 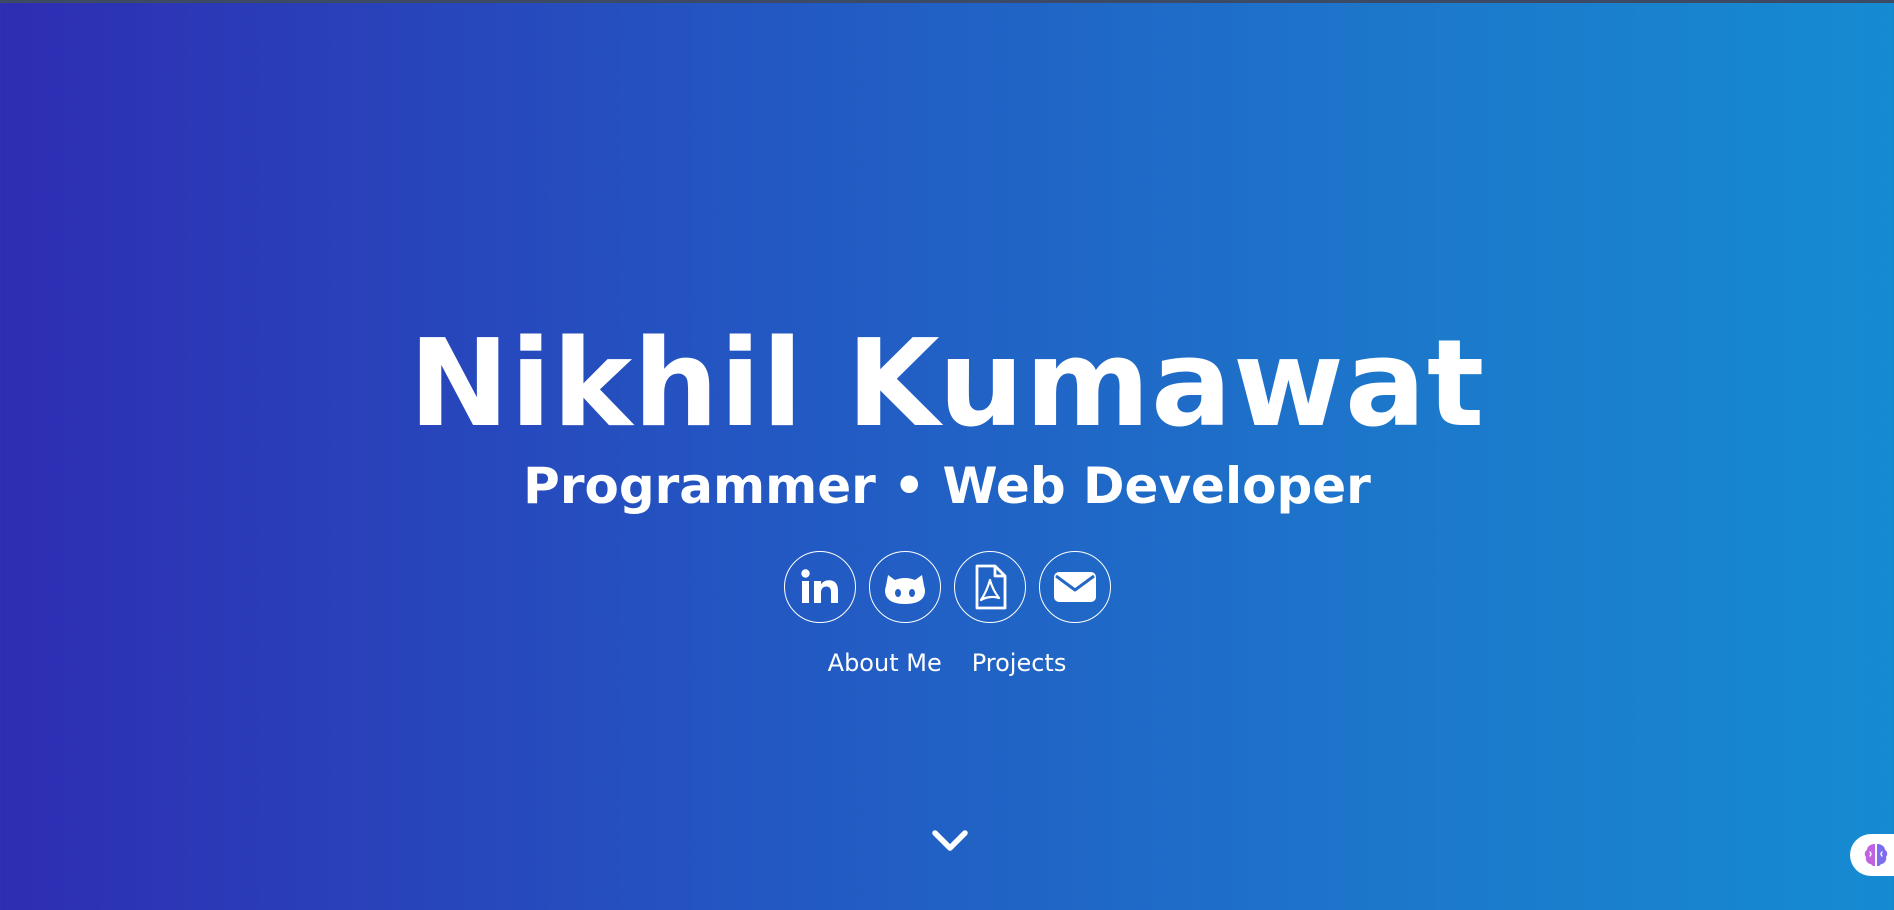 I want to click on projects-link: Projects, so click(x=1019, y=663).